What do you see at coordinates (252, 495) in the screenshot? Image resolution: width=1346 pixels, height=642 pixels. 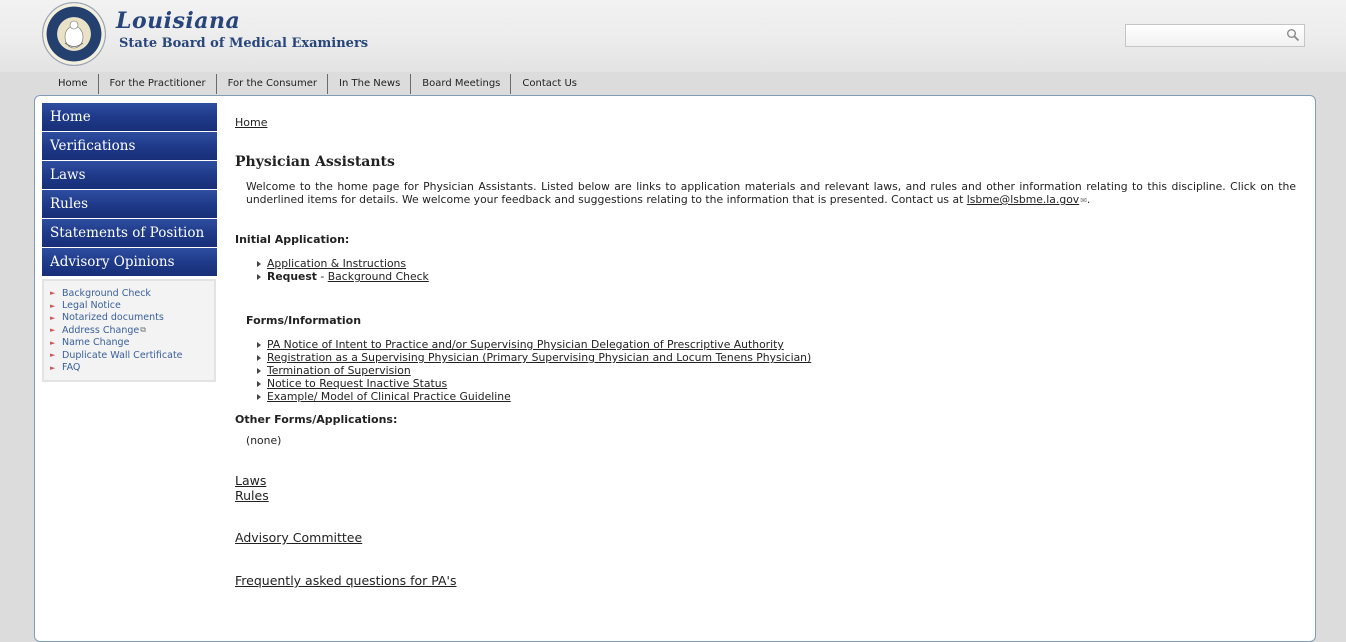 I see `rules-link: Rules` at bounding box center [252, 495].